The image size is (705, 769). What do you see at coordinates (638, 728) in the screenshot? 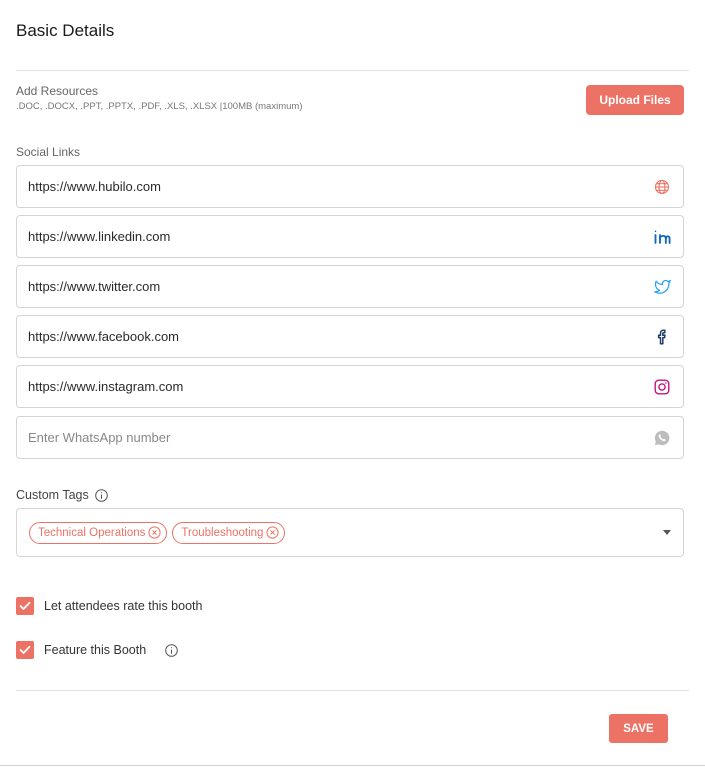
I see `save-button: SAVE` at bounding box center [638, 728].